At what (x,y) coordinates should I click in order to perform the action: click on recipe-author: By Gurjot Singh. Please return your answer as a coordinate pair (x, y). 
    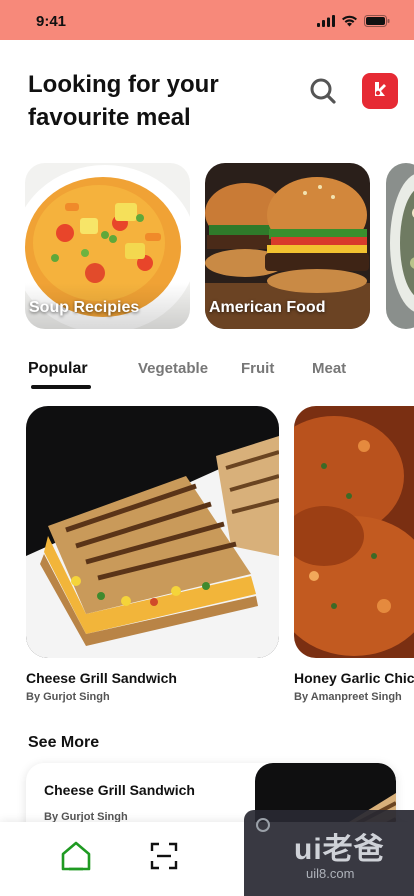
    Looking at the image, I should click on (68, 697).